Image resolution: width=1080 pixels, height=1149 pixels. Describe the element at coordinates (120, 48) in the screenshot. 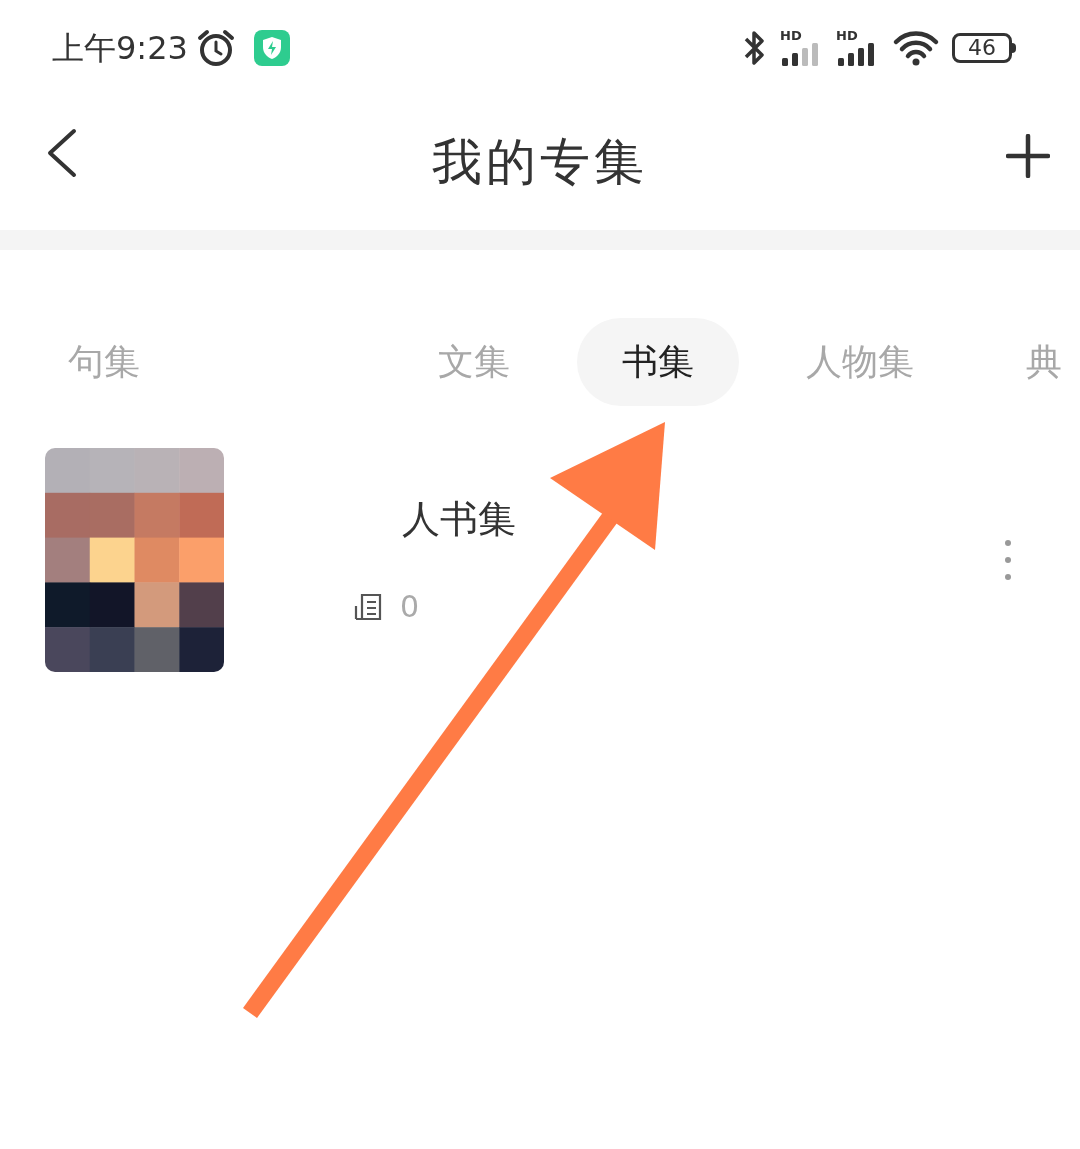

I see `status-time: 上午9:23` at that location.